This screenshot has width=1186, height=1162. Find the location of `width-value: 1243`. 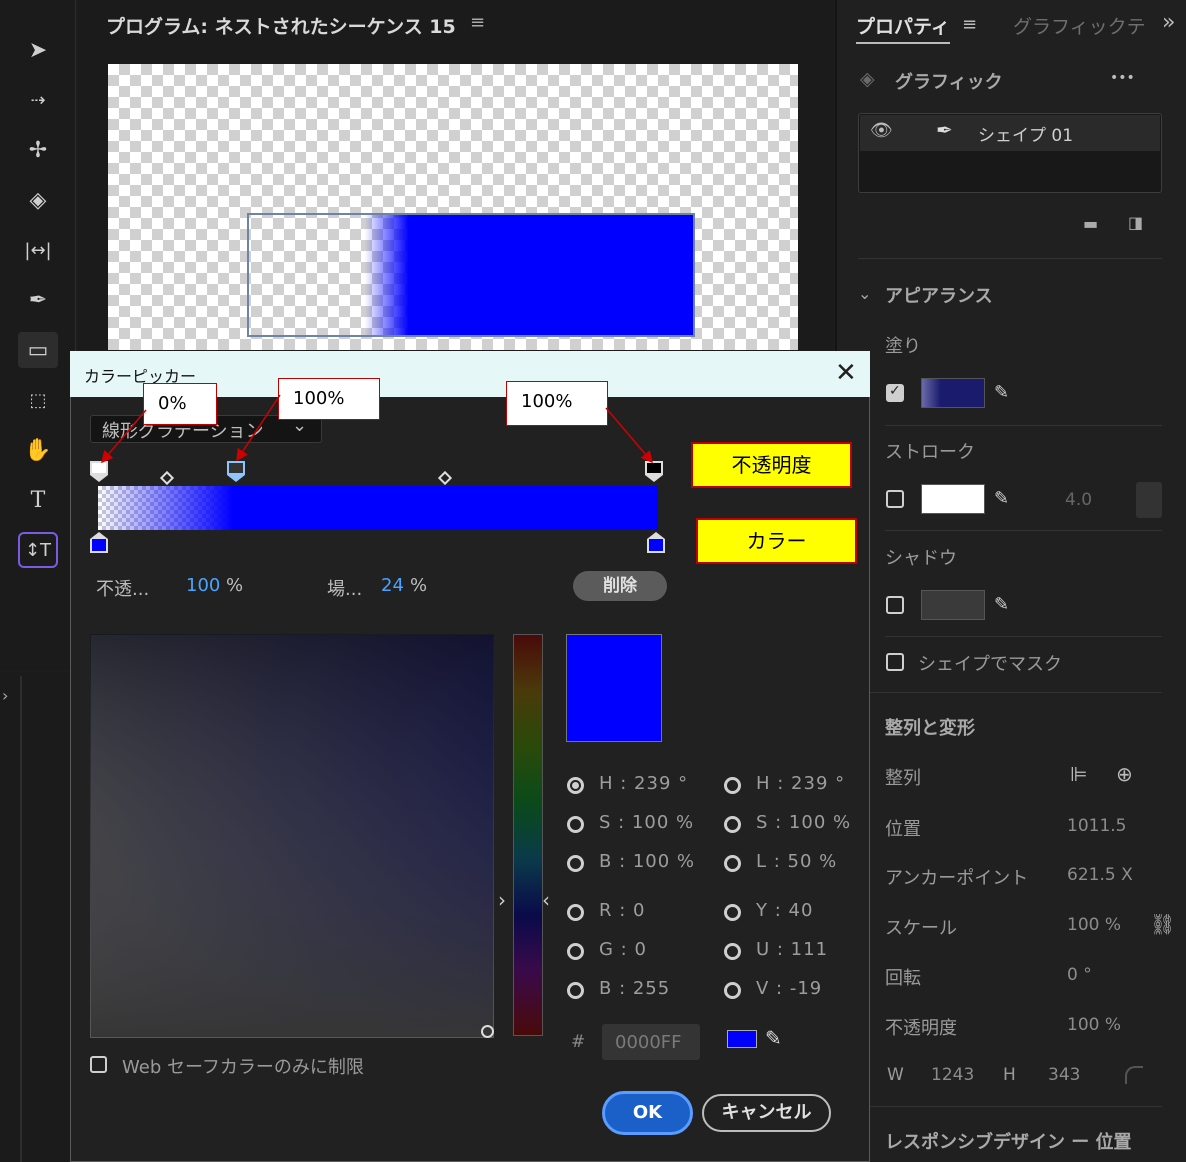

width-value: 1243 is located at coordinates (952, 1075).